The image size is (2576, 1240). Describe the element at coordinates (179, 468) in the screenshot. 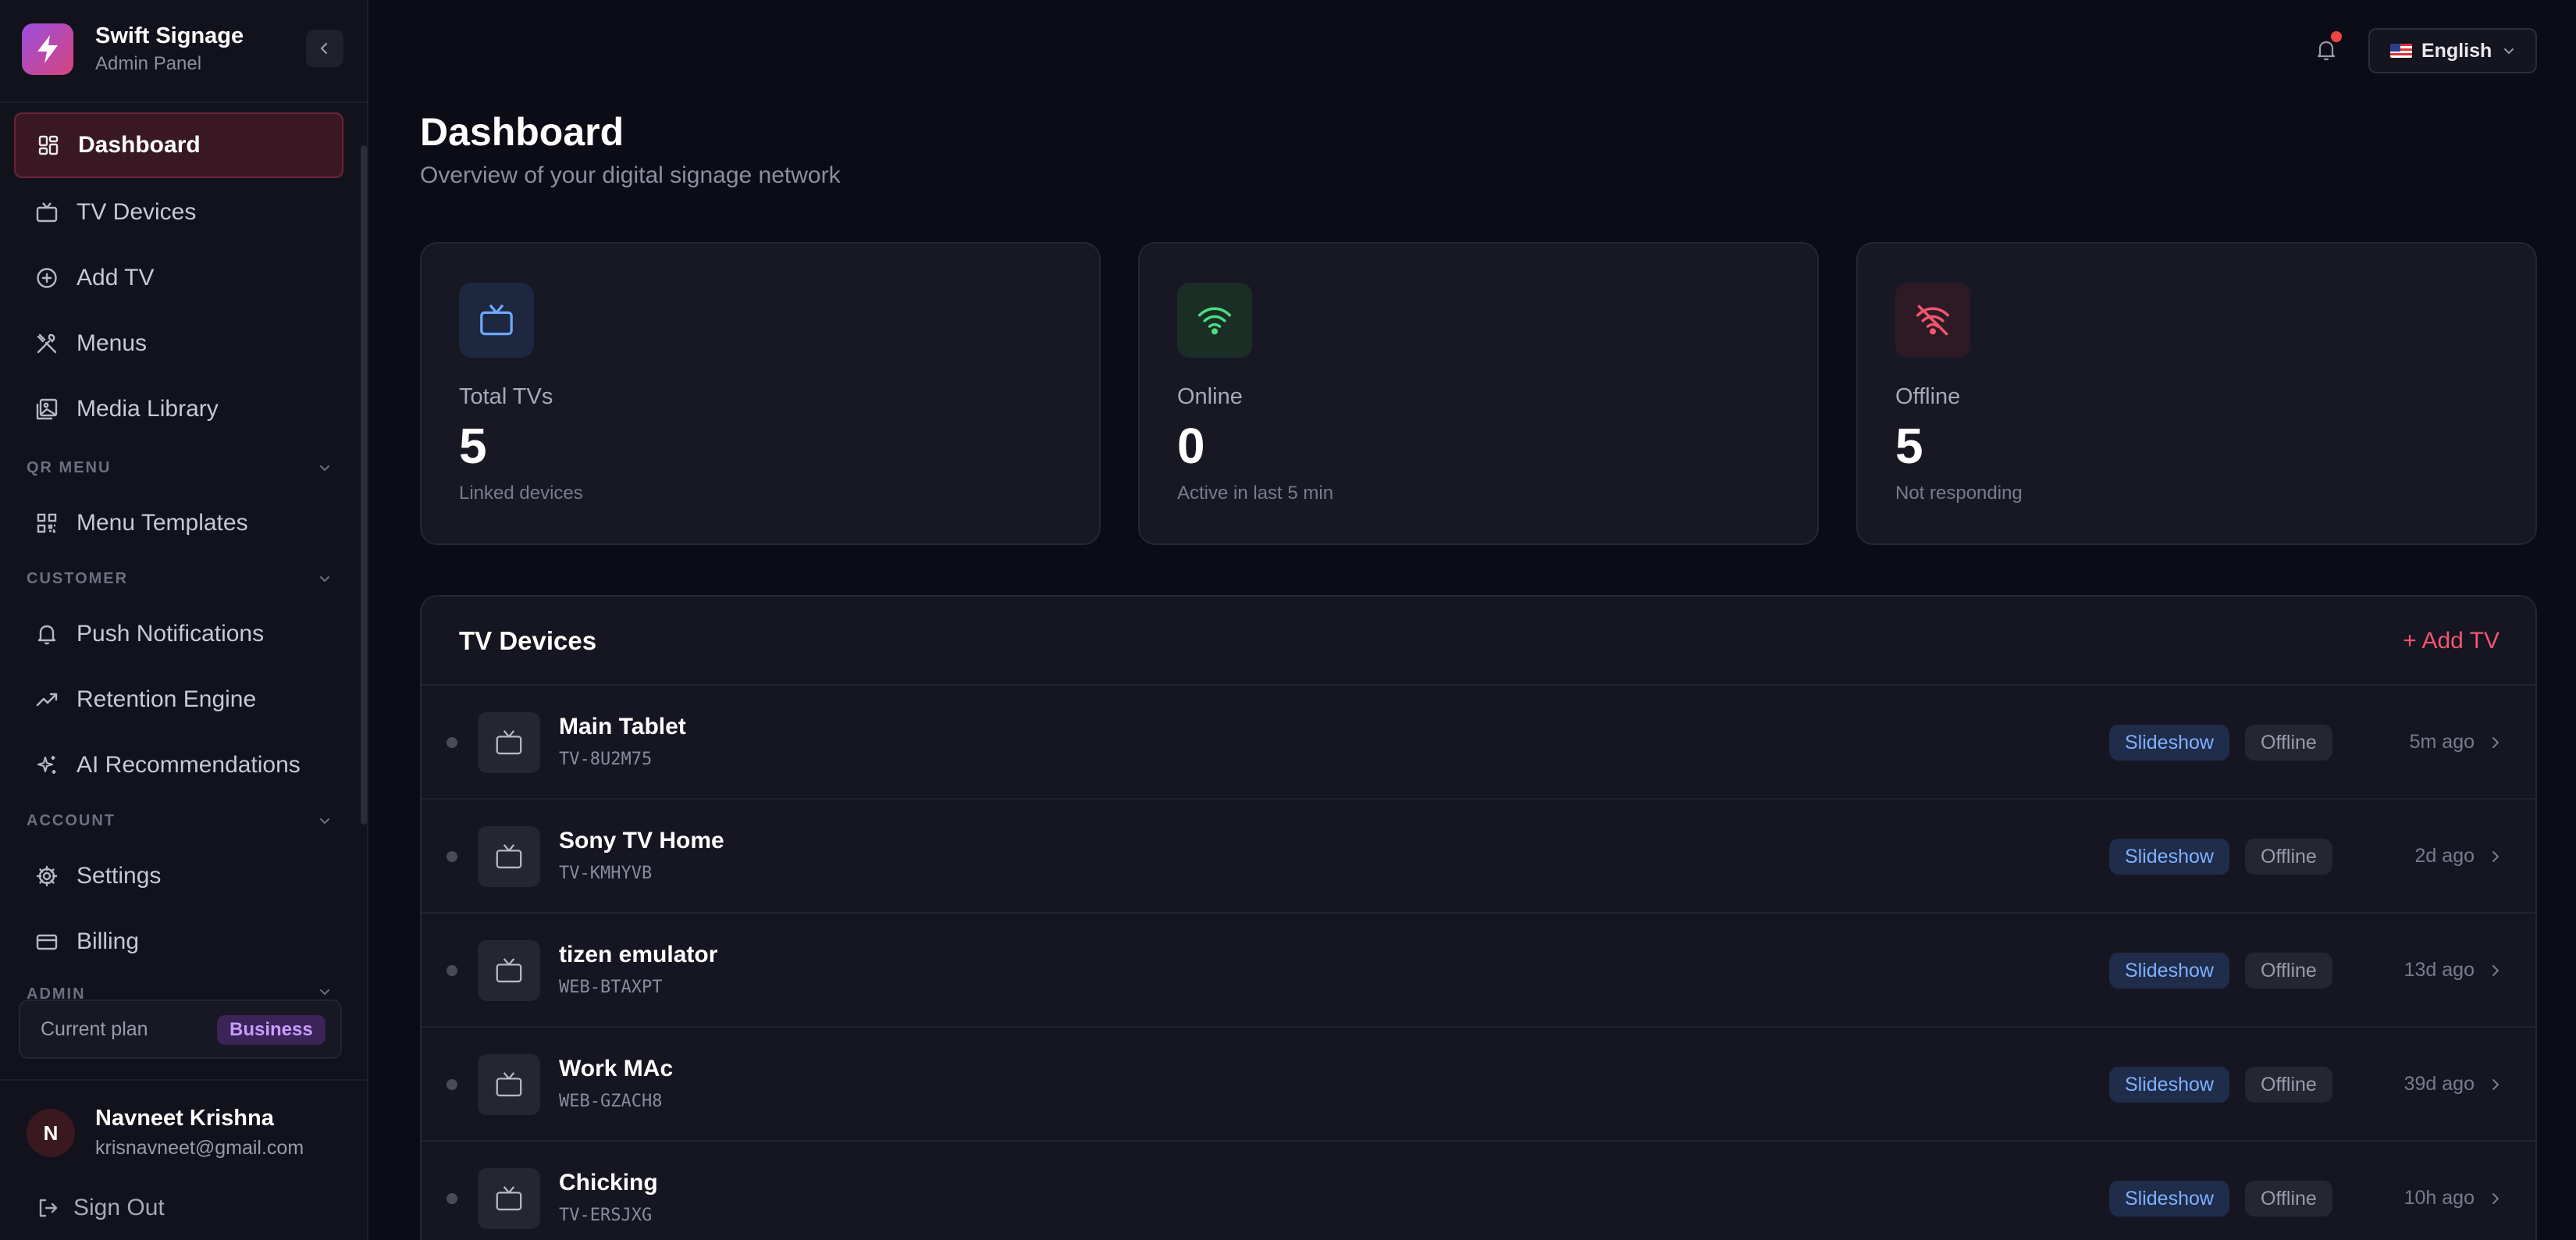

I see `section-qr-menu: QR MENU` at that location.